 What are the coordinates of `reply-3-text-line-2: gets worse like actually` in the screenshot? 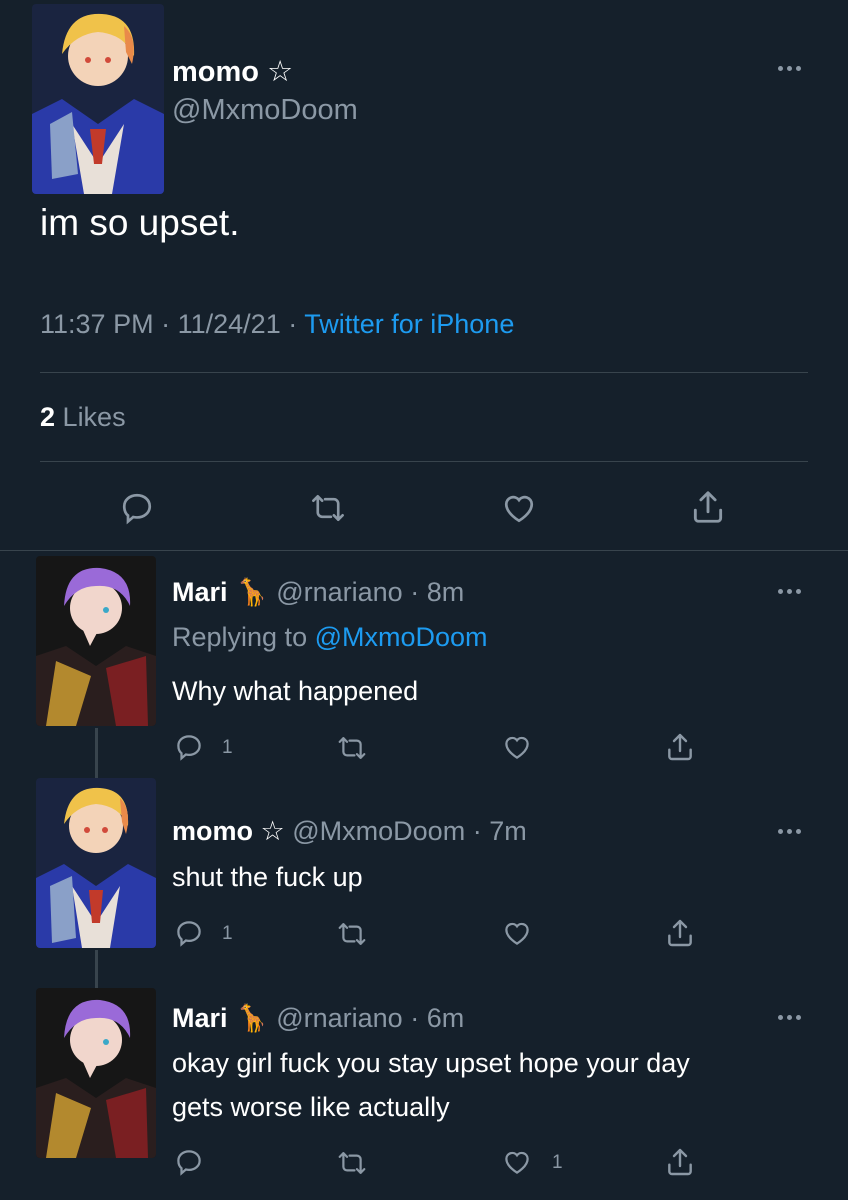 It's located at (311, 1107).